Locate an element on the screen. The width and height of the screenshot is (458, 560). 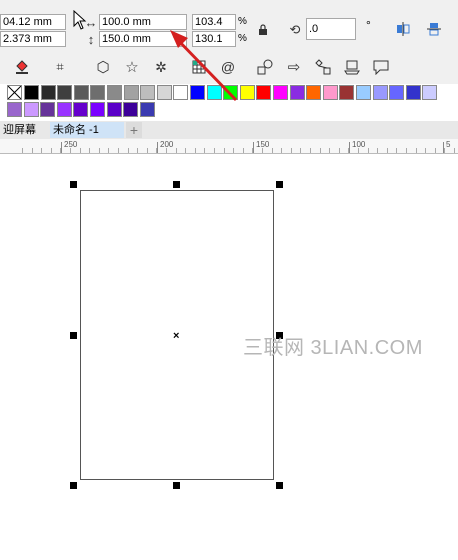
polygon-icon: ⬡ is located at coordinates (103, 67).